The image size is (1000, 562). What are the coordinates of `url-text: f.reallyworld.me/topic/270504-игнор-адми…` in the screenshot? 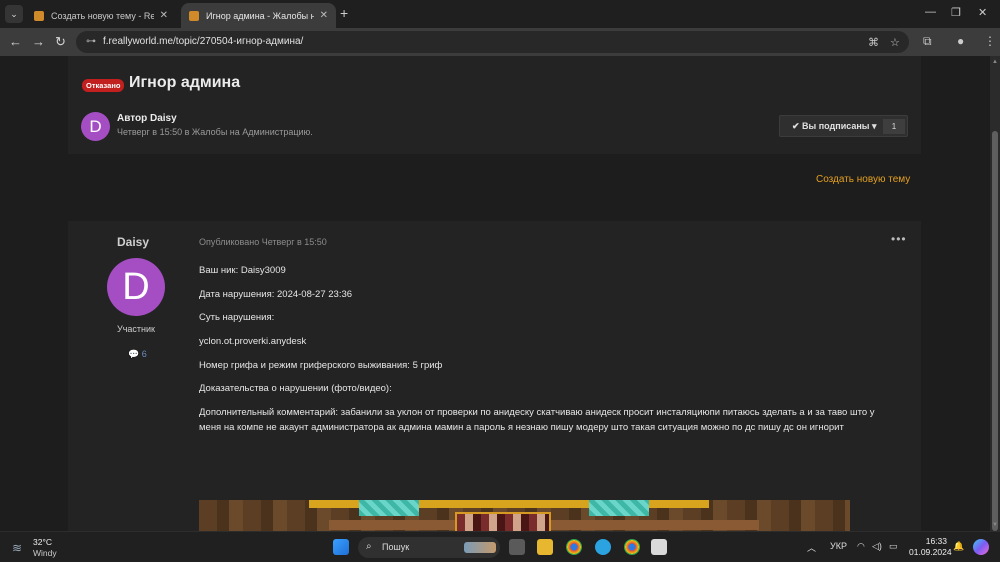 It's located at (203, 41).